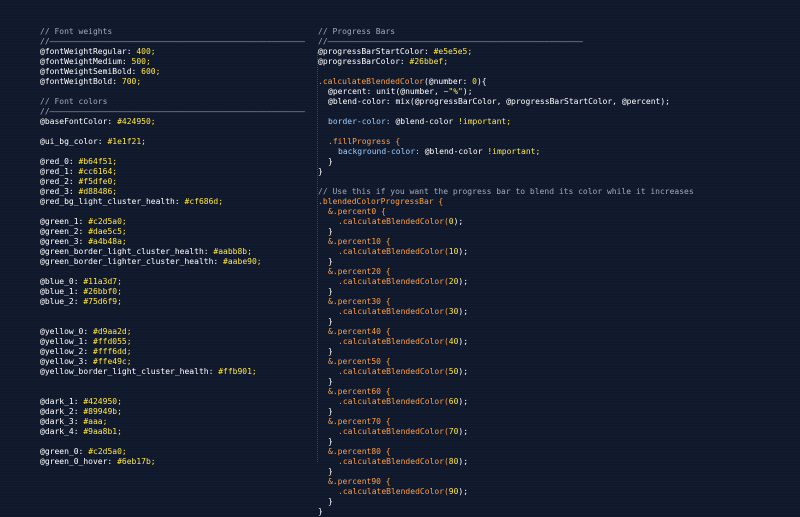 This screenshot has height=517, width=800. I want to click on variable-name: @ui_bg_color:, so click(71, 141).